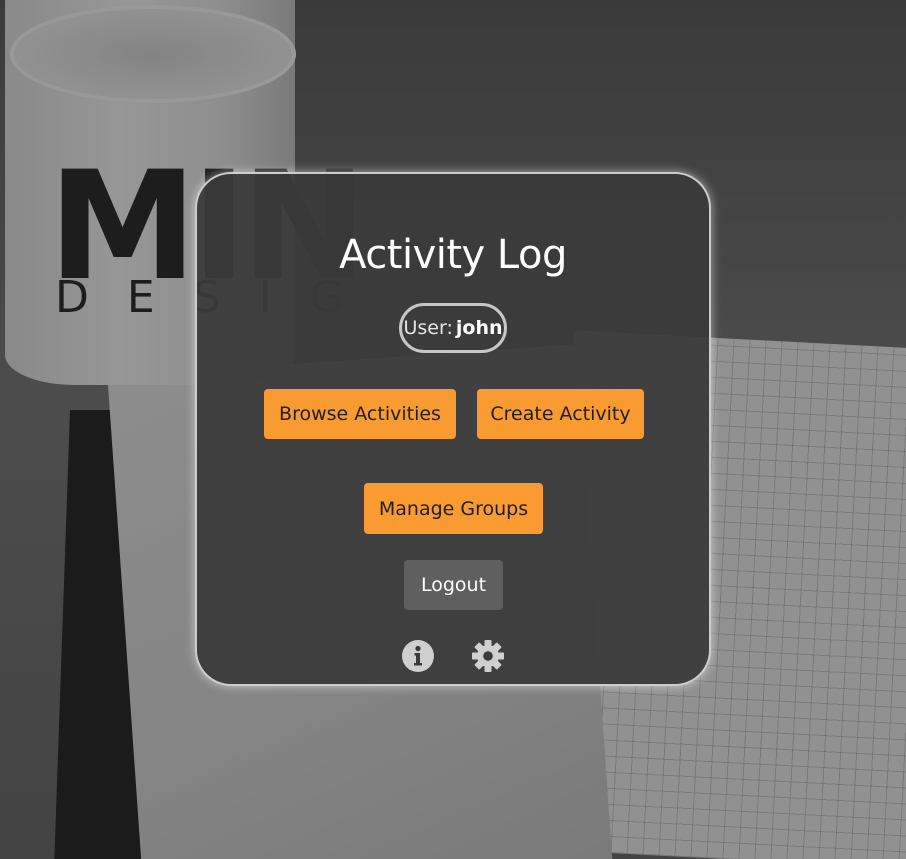  I want to click on browse-activities-button: Browse Activities, so click(360, 414).